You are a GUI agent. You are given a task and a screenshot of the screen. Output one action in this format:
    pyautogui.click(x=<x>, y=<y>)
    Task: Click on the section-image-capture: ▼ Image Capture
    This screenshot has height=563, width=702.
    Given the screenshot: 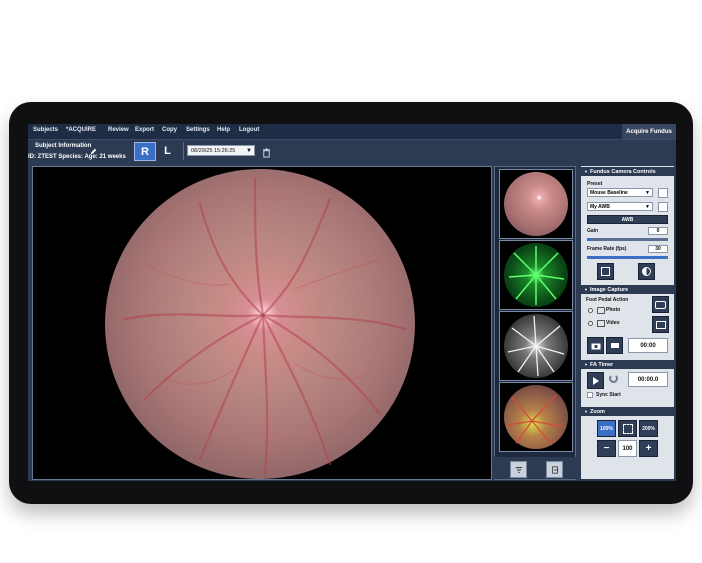 What is the action you would take?
    pyautogui.click(x=627, y=289)
    